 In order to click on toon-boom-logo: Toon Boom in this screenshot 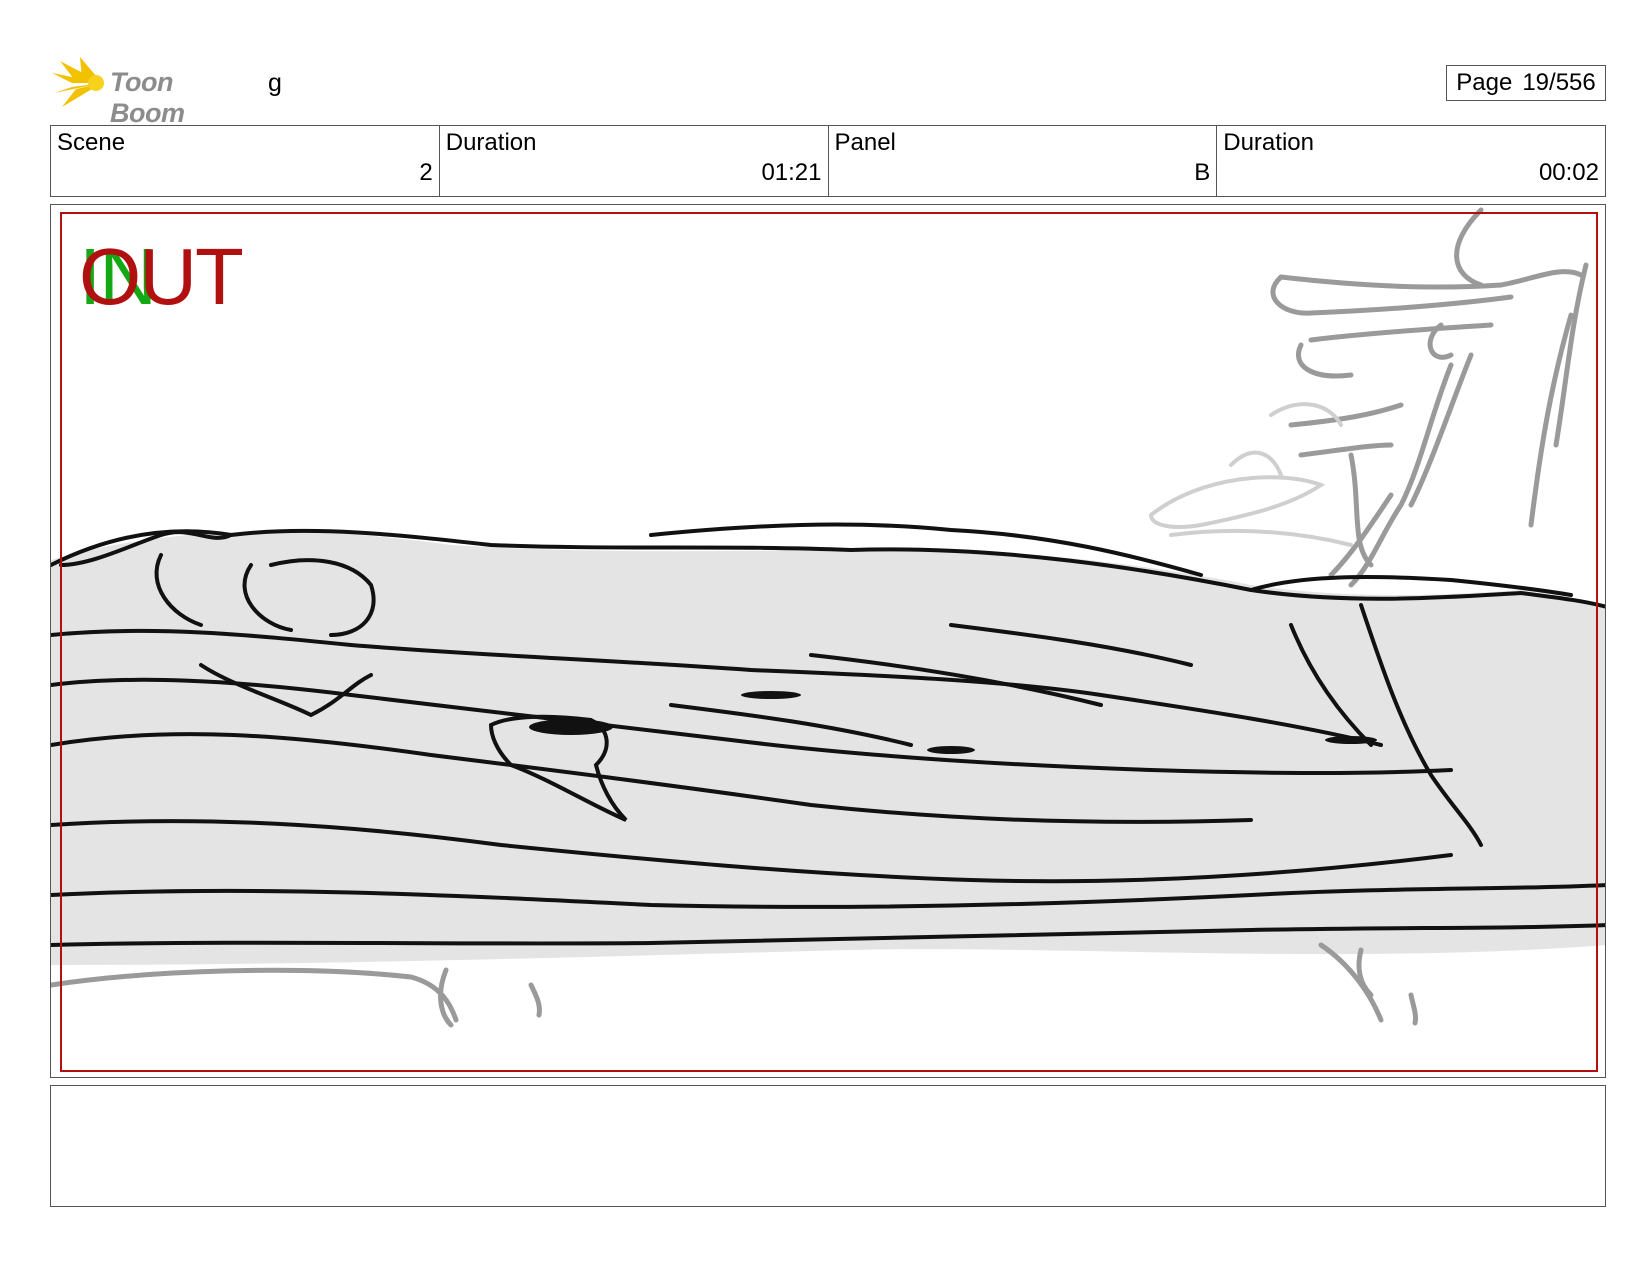, I will do `click(150, 91)`.